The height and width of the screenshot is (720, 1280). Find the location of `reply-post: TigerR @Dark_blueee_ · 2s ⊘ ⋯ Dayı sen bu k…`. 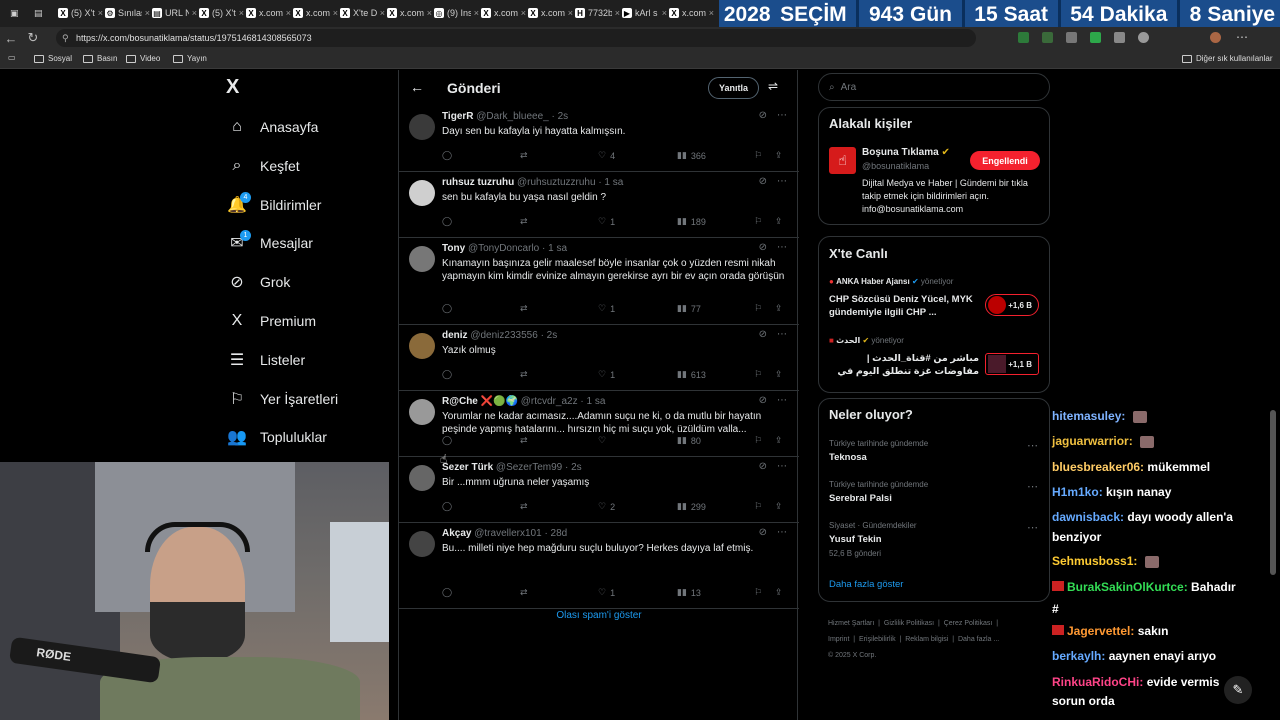

reply-post: TigerR @Dark_blueee_ · 2s ⊘ ⋯ Dayı sen bu k… is located at coordinates (599, 139).